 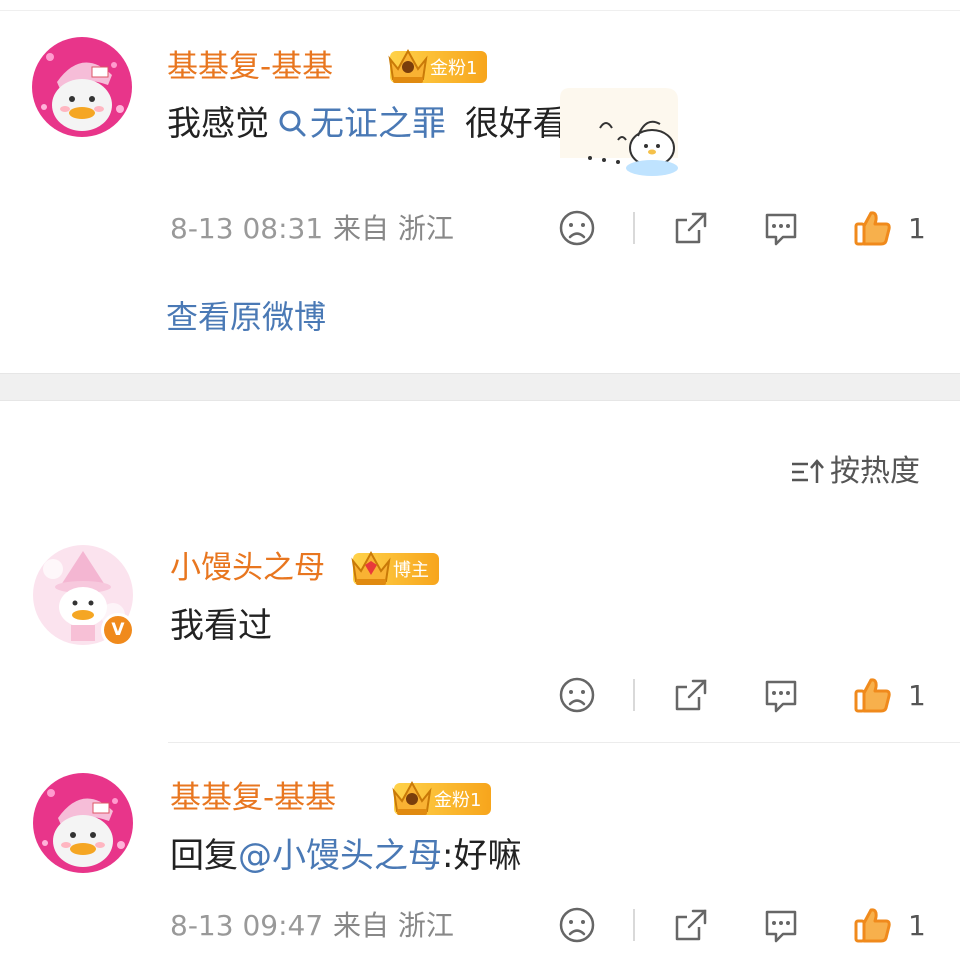 What do you see at coordinates (480, 387) in the screenshot?
I see `section-divider` at bounding box center [480, 387].